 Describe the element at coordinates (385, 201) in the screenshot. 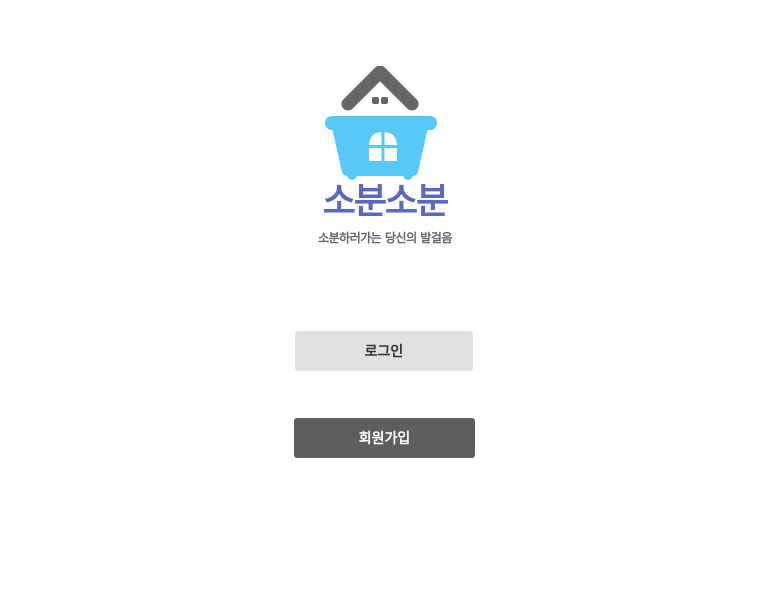

I see `brand-name: 소분소분` at that location.